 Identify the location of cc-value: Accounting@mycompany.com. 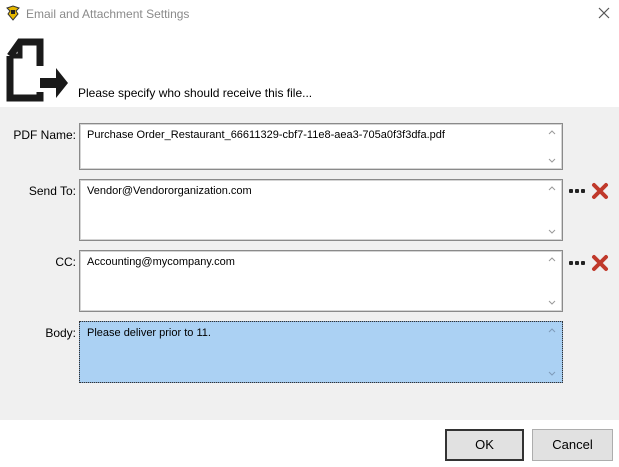
(161, 262).